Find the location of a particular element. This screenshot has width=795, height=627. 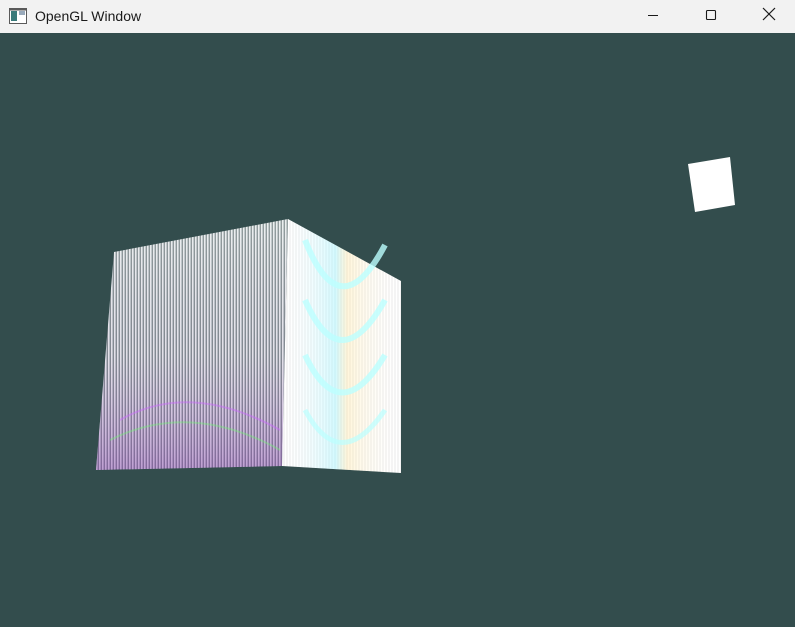

maximize-icon is located at coordinates (711, 17).